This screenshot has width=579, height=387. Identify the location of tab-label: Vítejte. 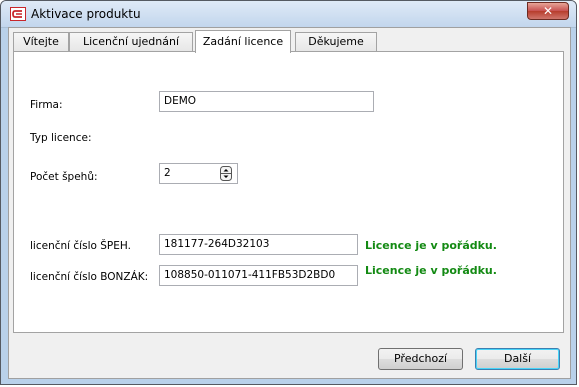
(41, 41).